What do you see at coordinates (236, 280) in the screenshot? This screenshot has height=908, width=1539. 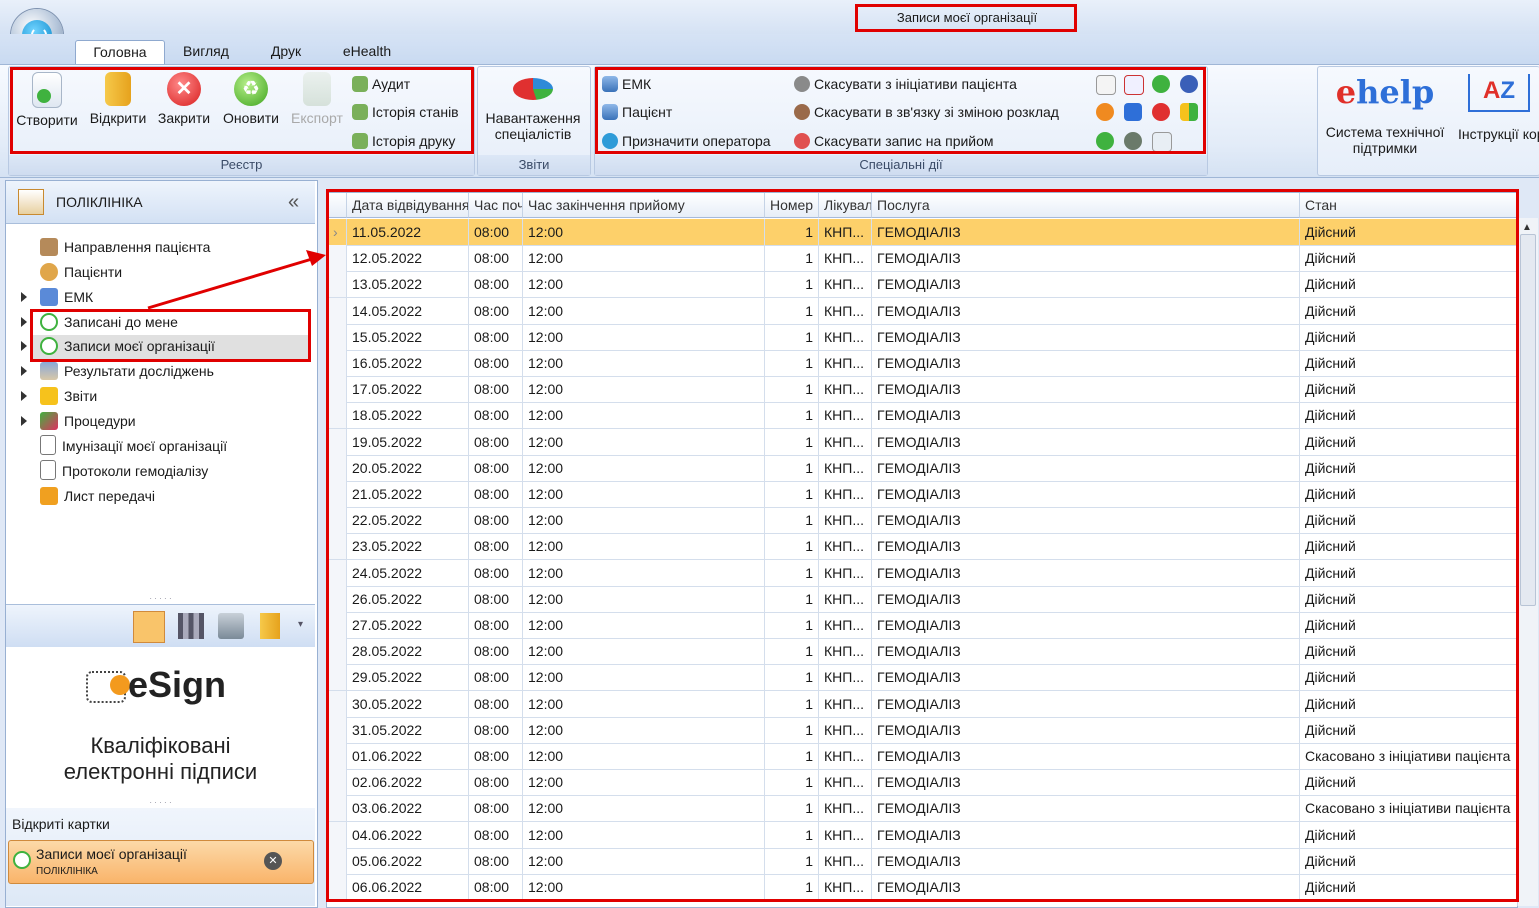 I see `annotation-arrow` at bounding box center [236, 280].